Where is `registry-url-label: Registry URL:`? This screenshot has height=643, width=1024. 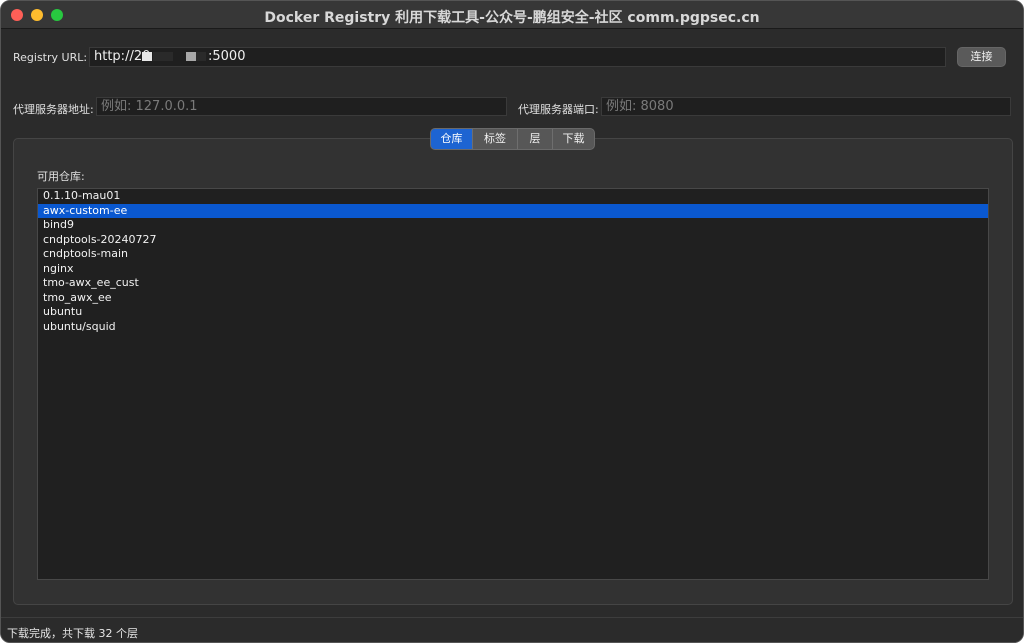 registry-url-label: Registry URL: is located at coordinates (50, 57).